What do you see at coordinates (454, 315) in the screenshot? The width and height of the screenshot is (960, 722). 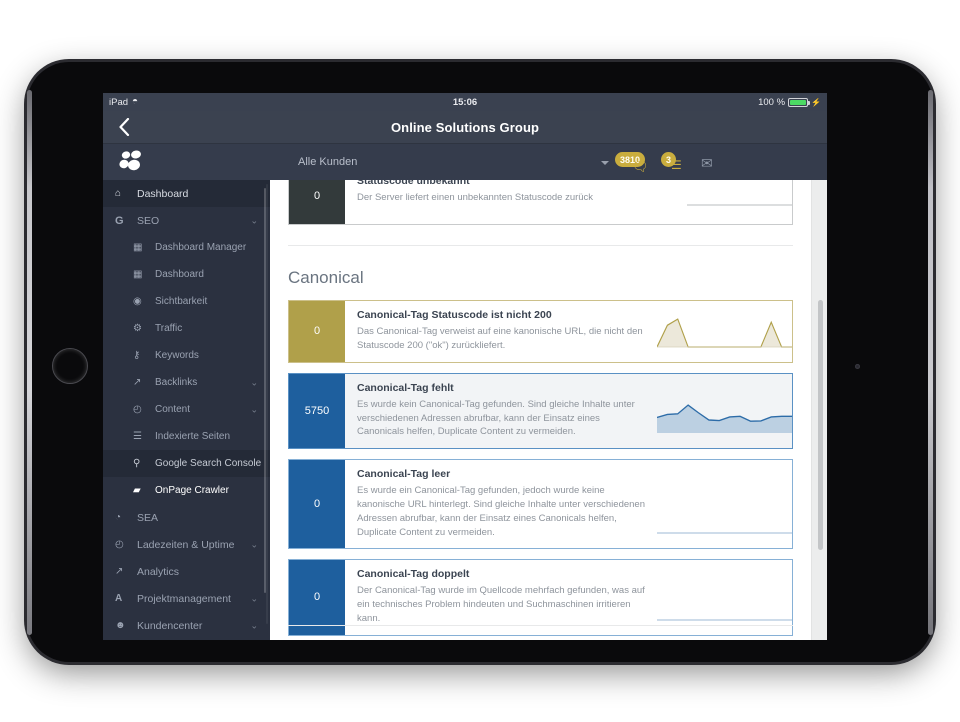 I see `issue-title: Canonical-Tag Statuscode ist nicht 200` at bounding box center [454, 315].